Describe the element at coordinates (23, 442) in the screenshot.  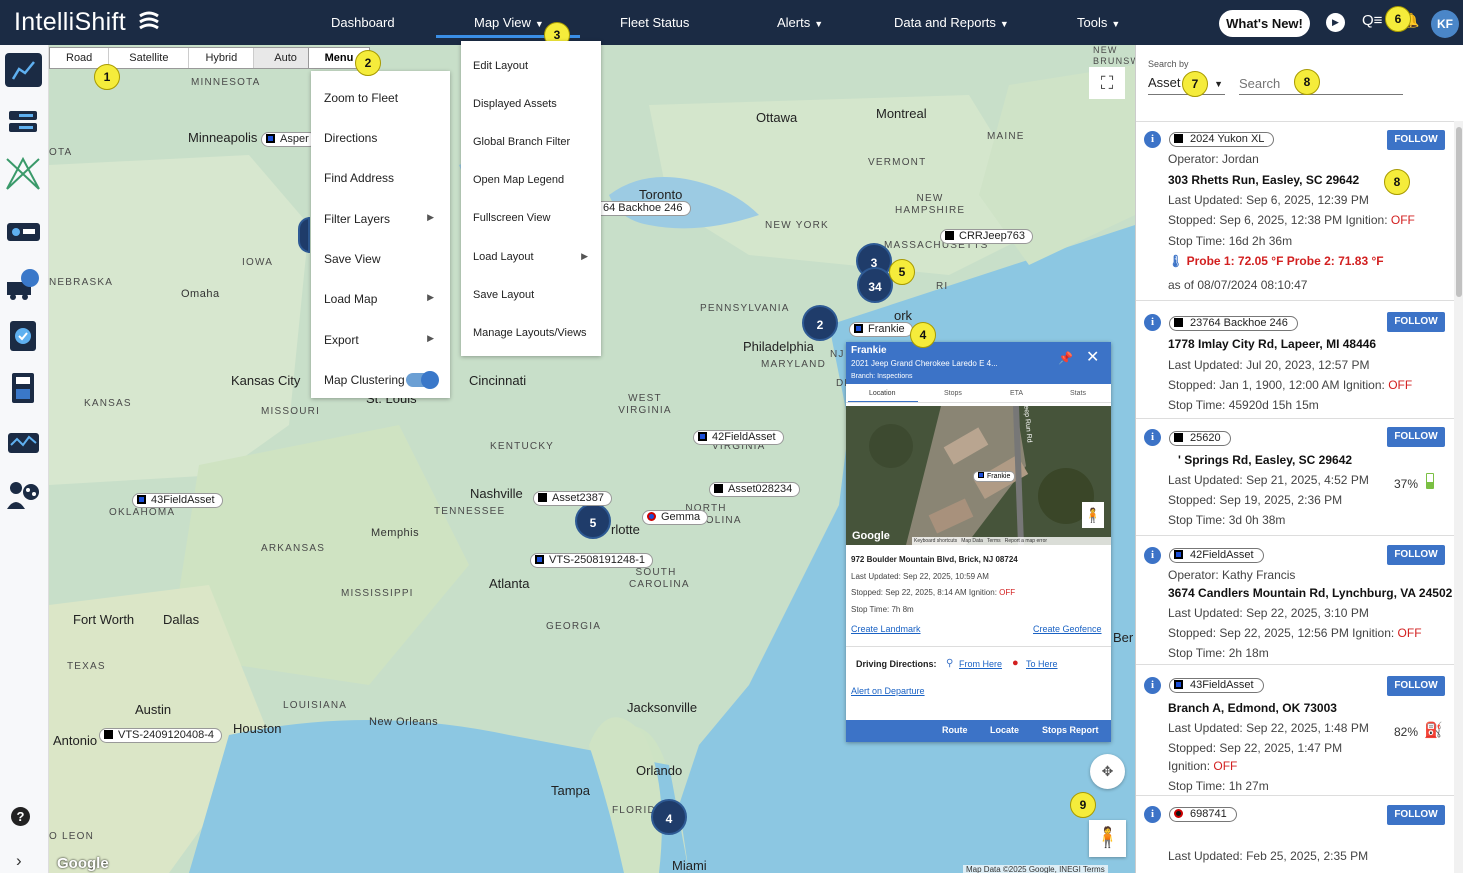
I see `dashcam-icon` at that location.